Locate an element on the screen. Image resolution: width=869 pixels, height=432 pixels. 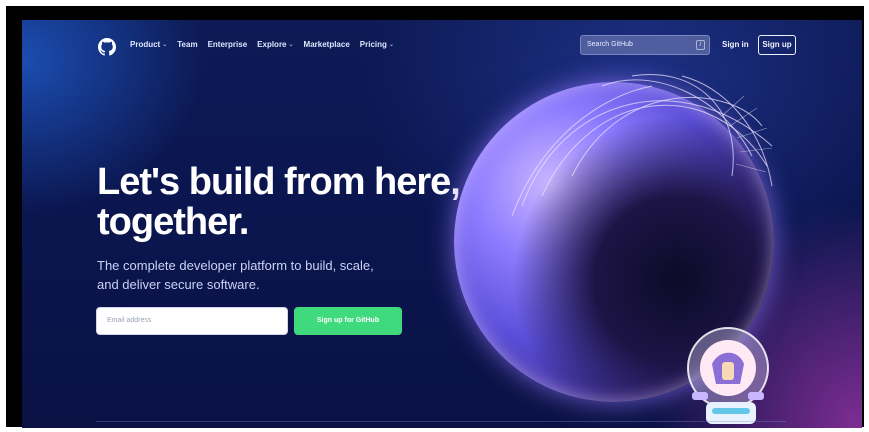
nav-item-explore: Explore ⌄ is located at coordinates (275, 44).